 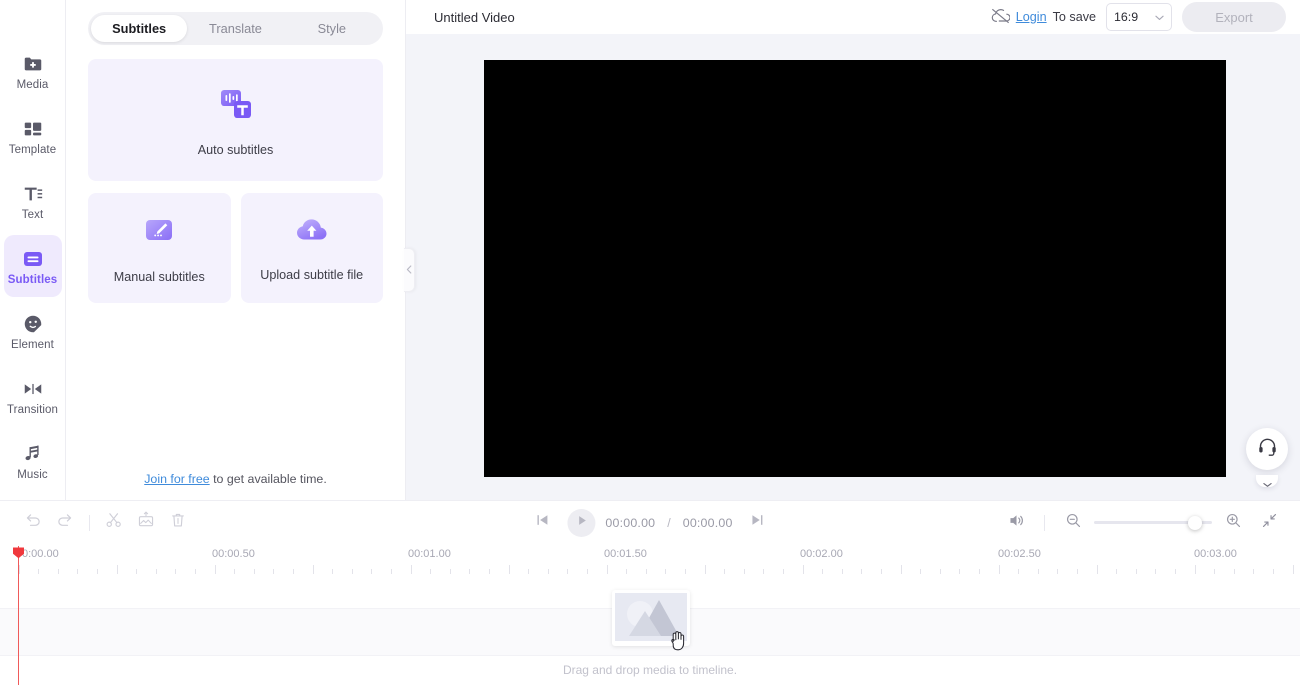 I want to click on top-header: Untitled Video Login To save 16:9 Export, so click(x=853, y=17).